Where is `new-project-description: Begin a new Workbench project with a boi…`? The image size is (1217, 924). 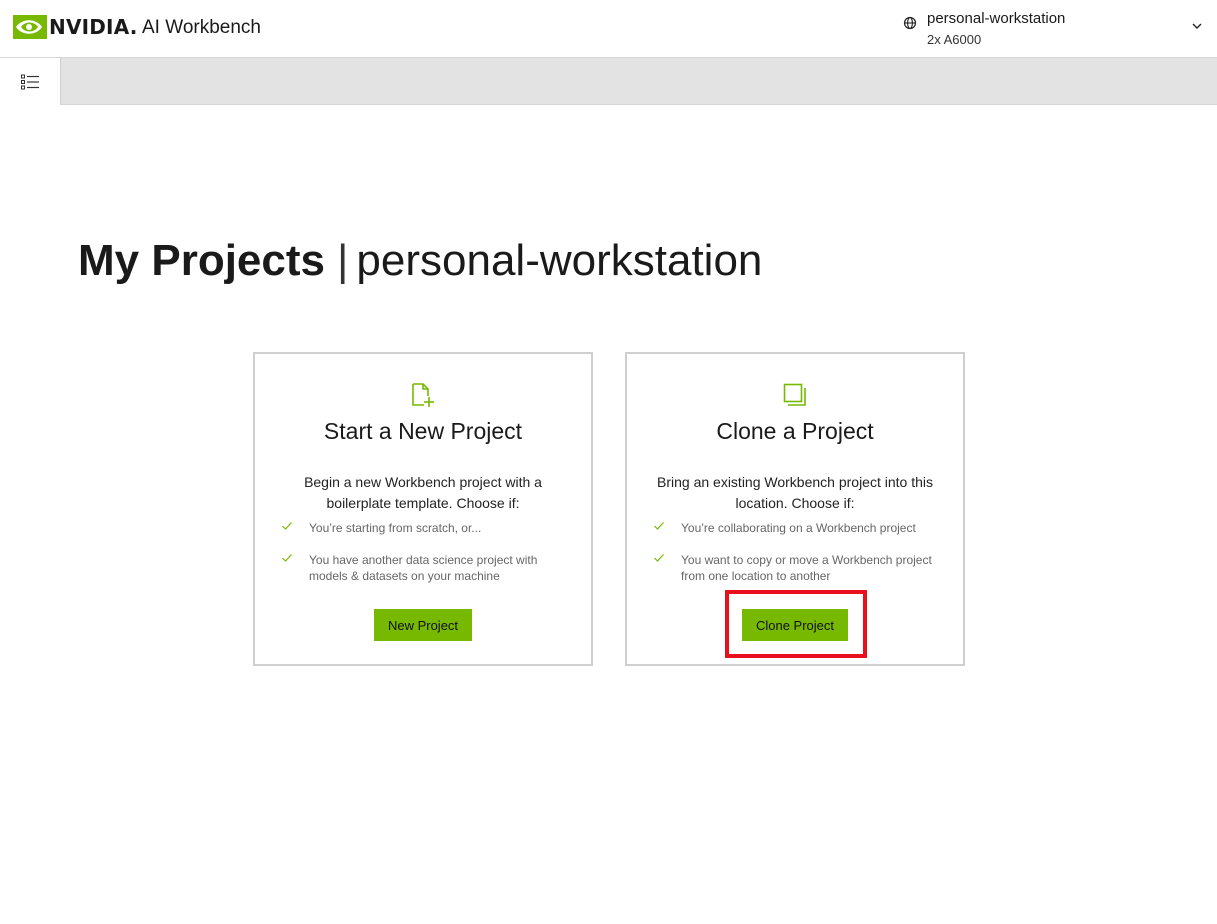
new-project-description: Begin a new Workbench project with a boi… is located at coordinates (423, 492).